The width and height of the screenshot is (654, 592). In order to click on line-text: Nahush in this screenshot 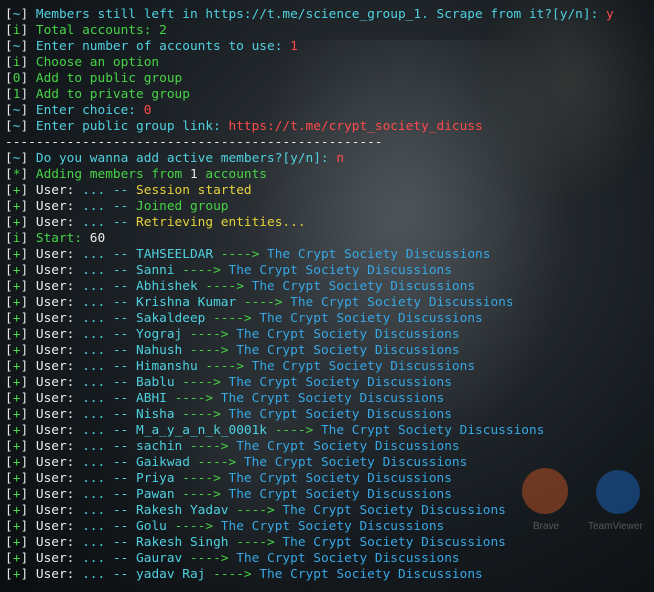, I will do `click(159, 350)`.